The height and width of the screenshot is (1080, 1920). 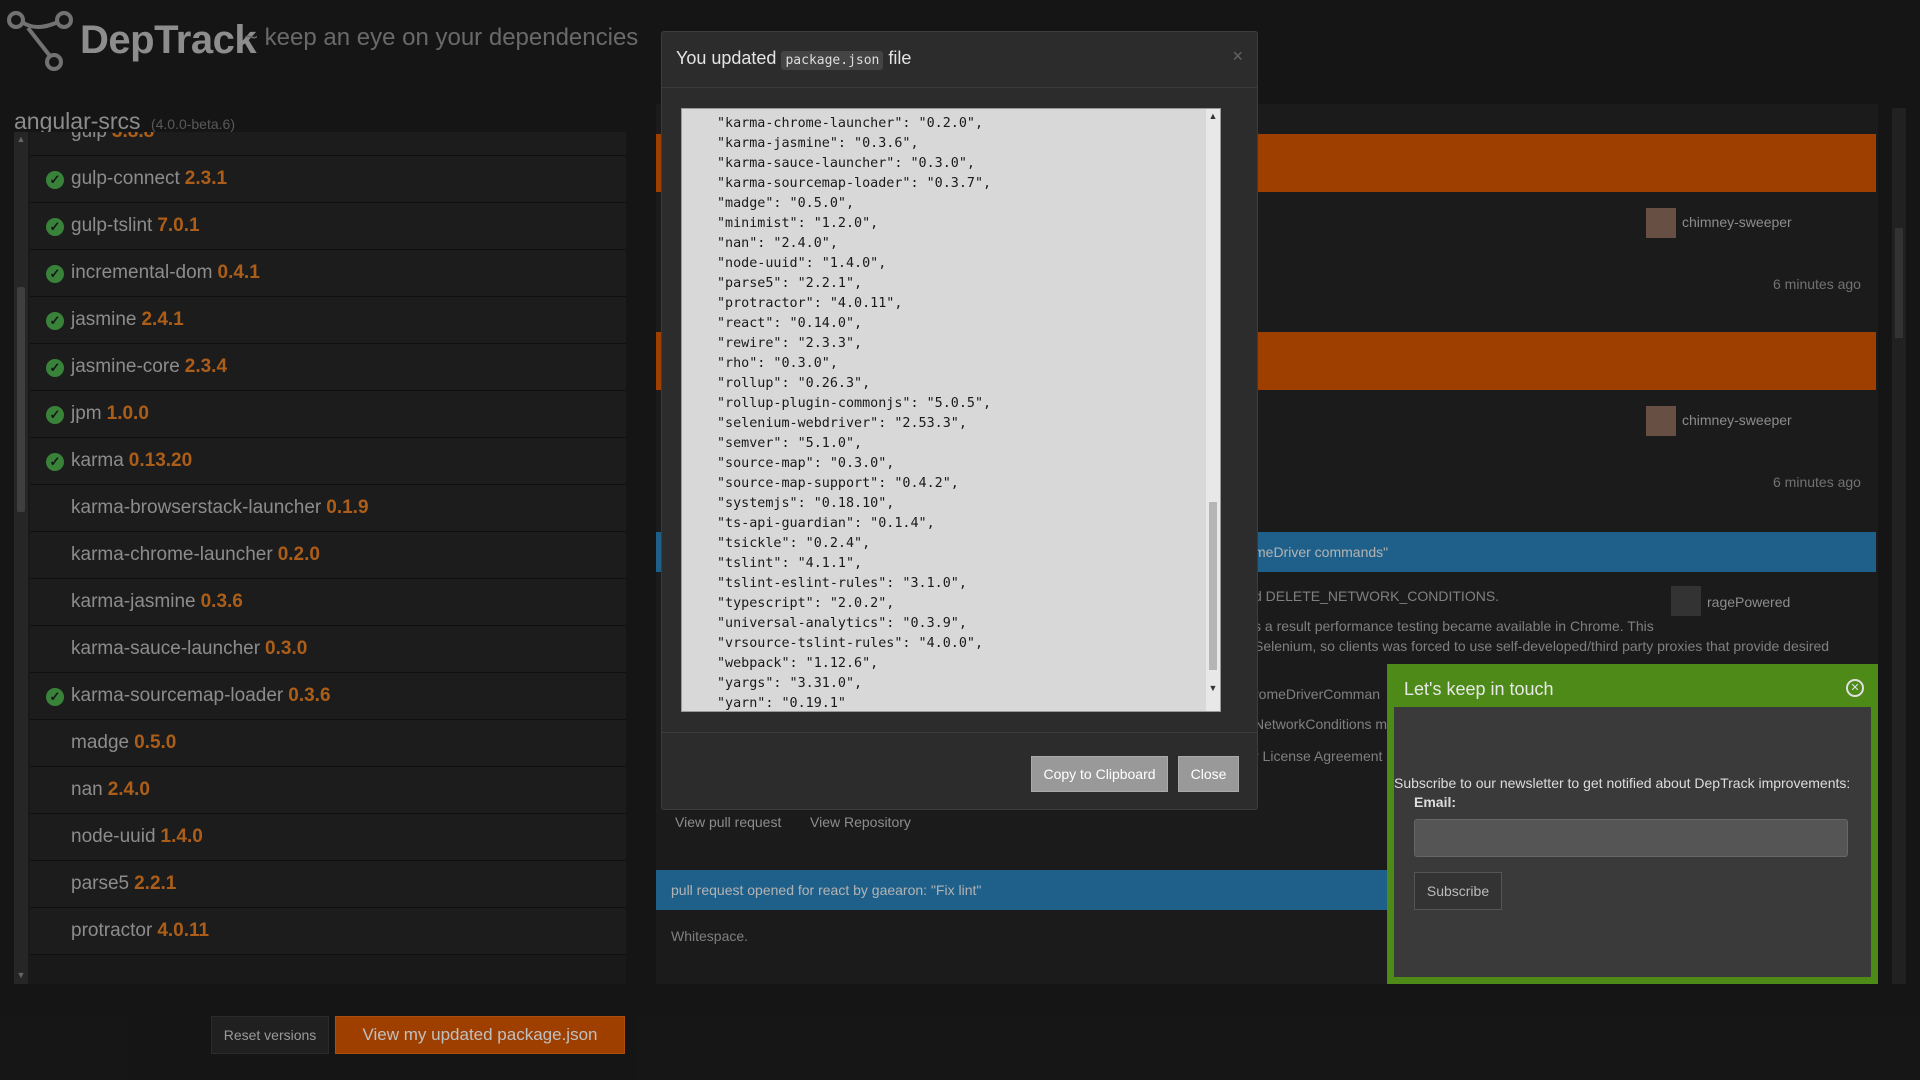 What do you see at coordinates (806, 603) in the screenshot?
I see `code-line: "typescript": "2.0.2",` at bounding box center [806, 603].